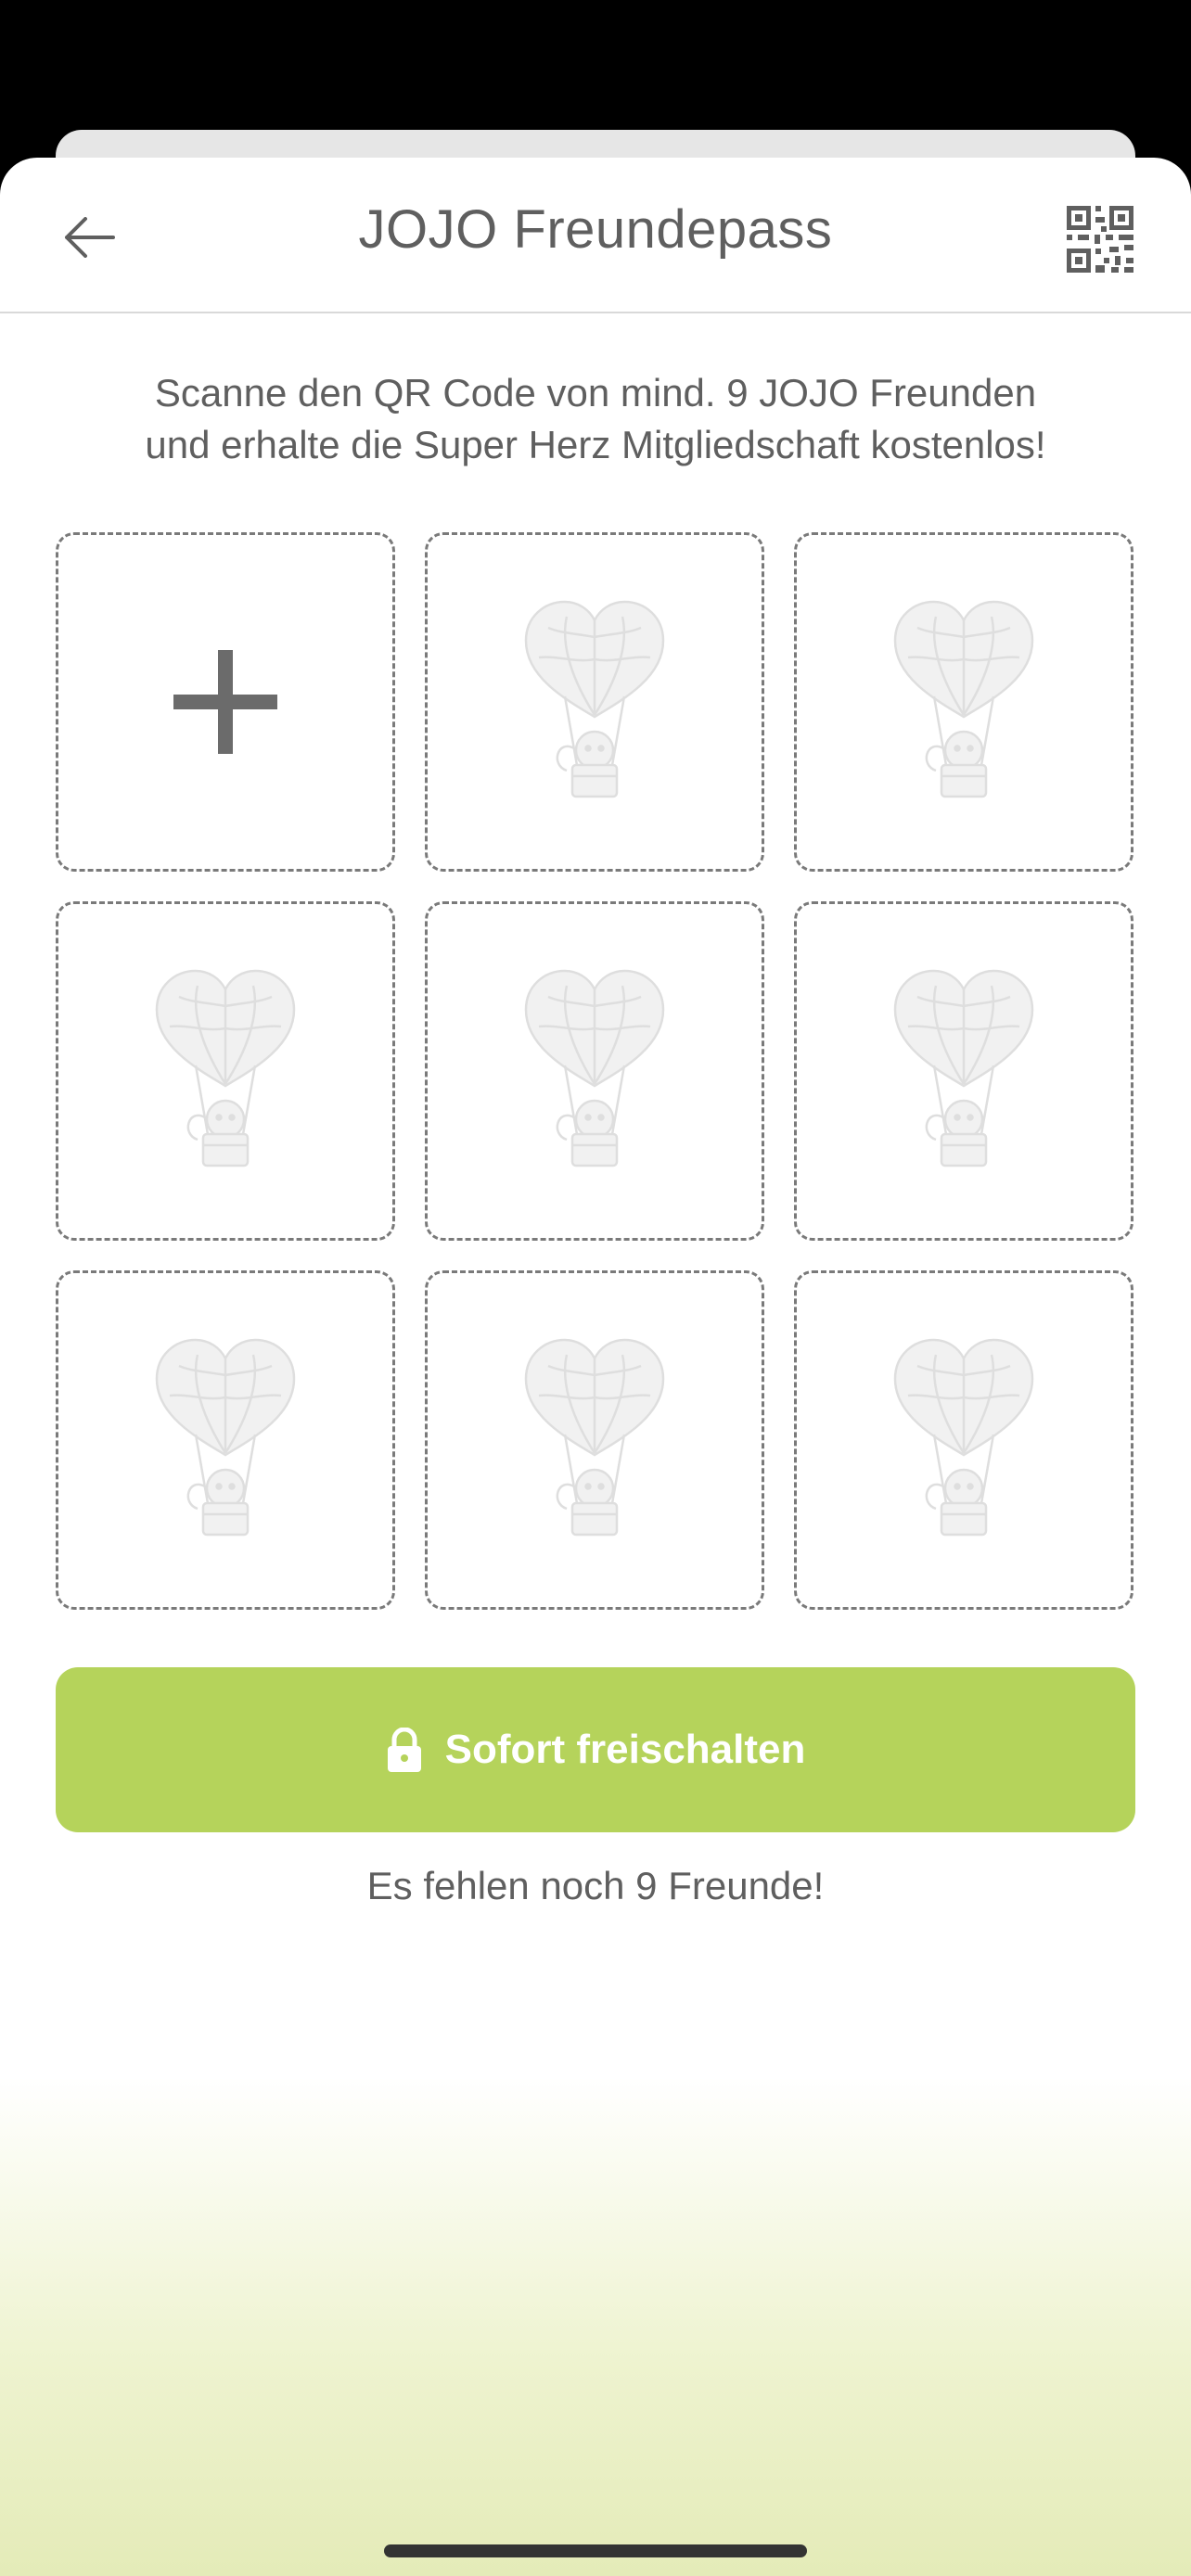 The image size is (1191, 2576). I want to click on unlock-now-button: Sofort freischalten, so click(595, 1749).